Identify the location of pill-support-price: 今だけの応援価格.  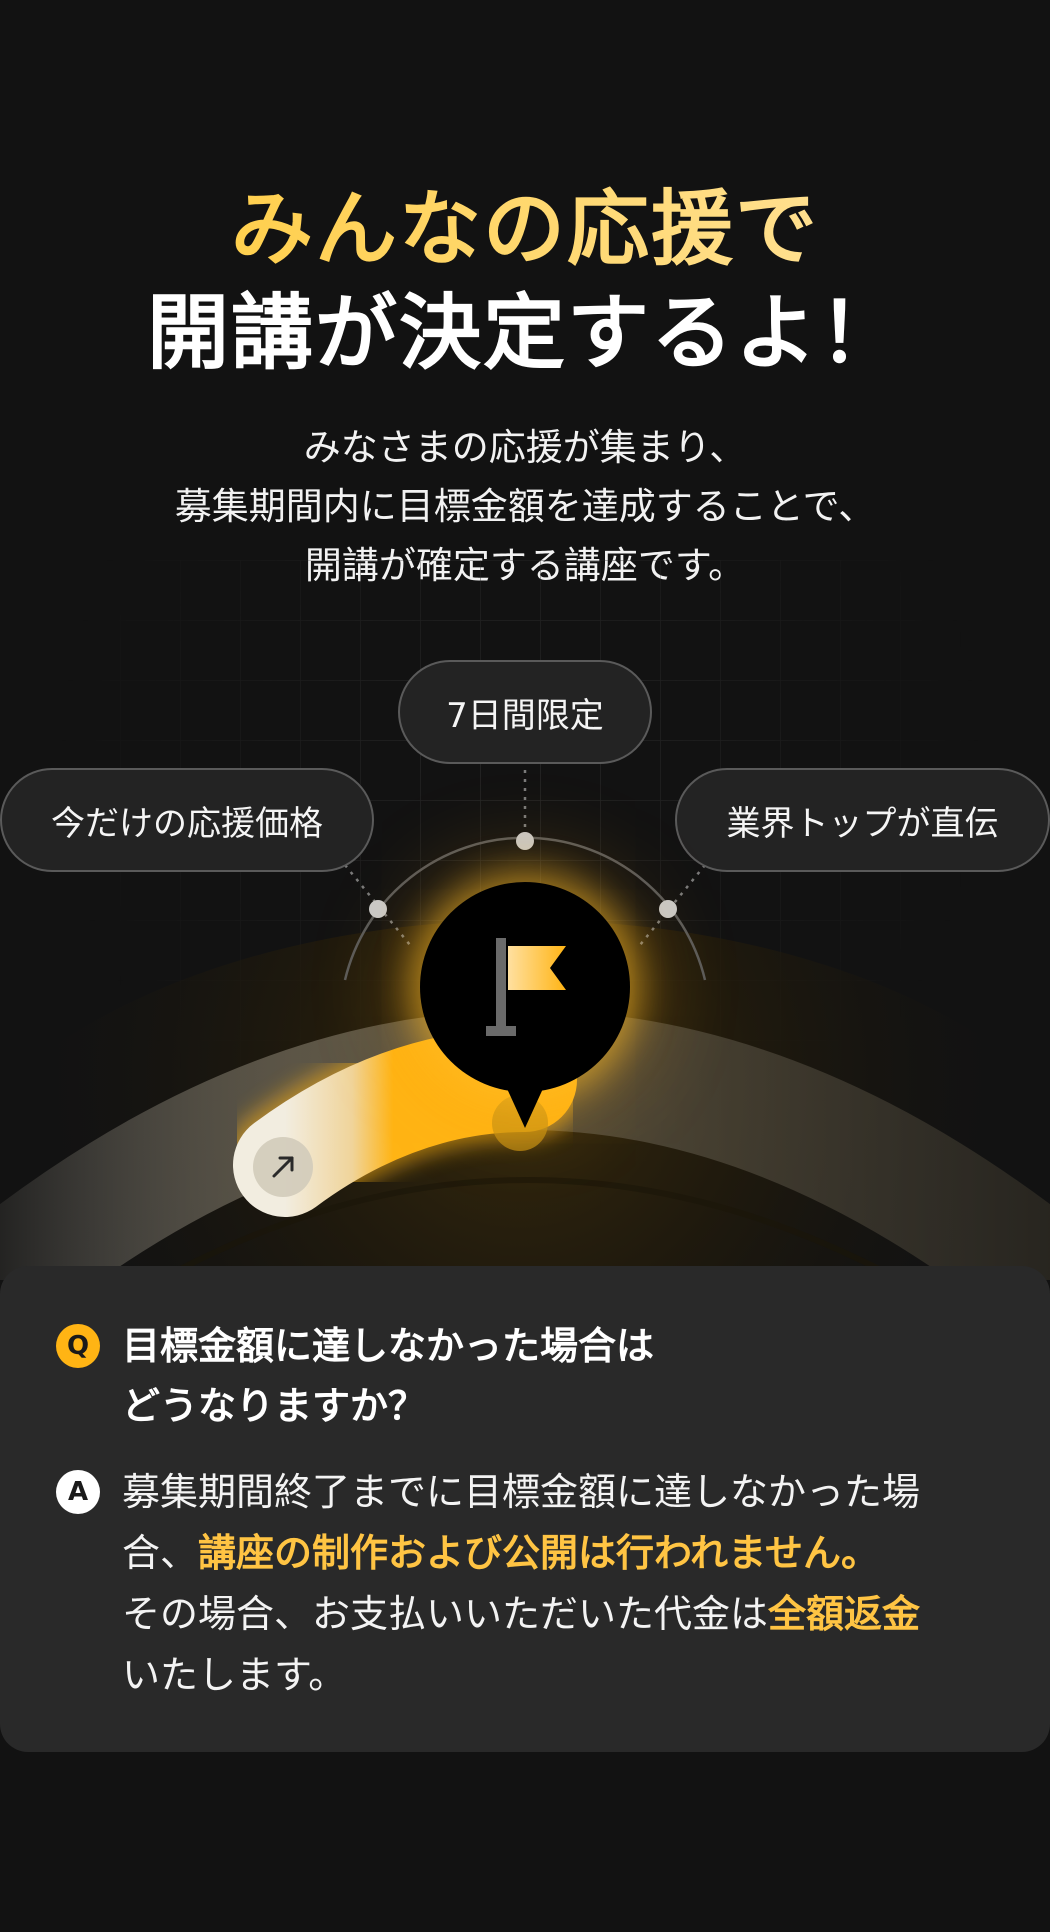
(187, 820).